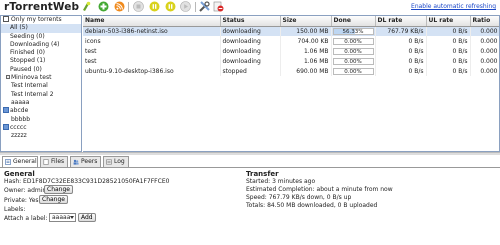 This screenshot has height=245, width=500. I want to click on label-name: zzzzz, so click(19, 136).